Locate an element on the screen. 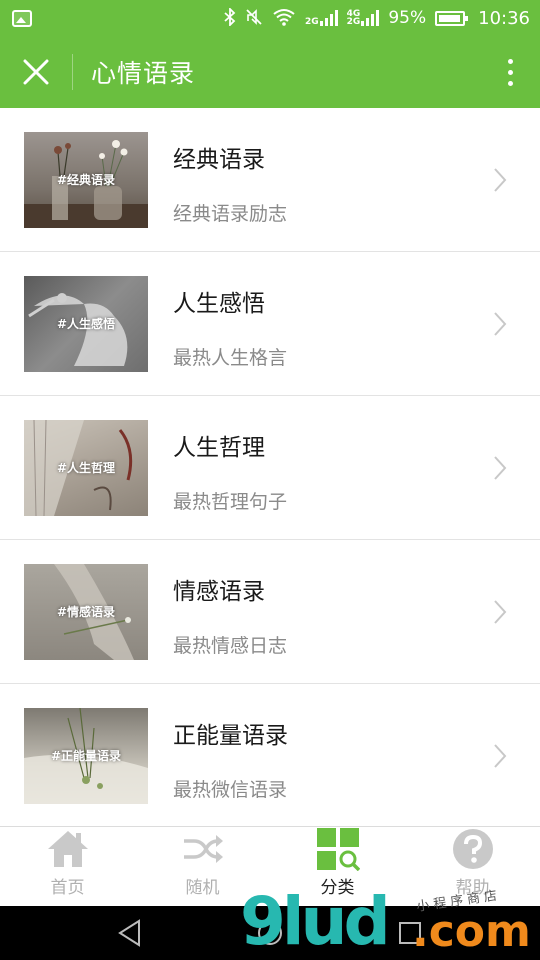  thumbnail-tag: #正能量语录 is located at coordinates (86, 756).